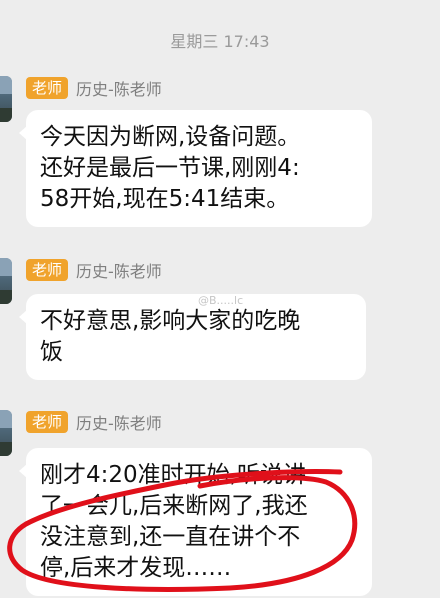  What do you see at coordinates (165, 199) in the screenshot?
I see `message-line: 58开始,现在5:41结束。` at bounding box center [165, 199].